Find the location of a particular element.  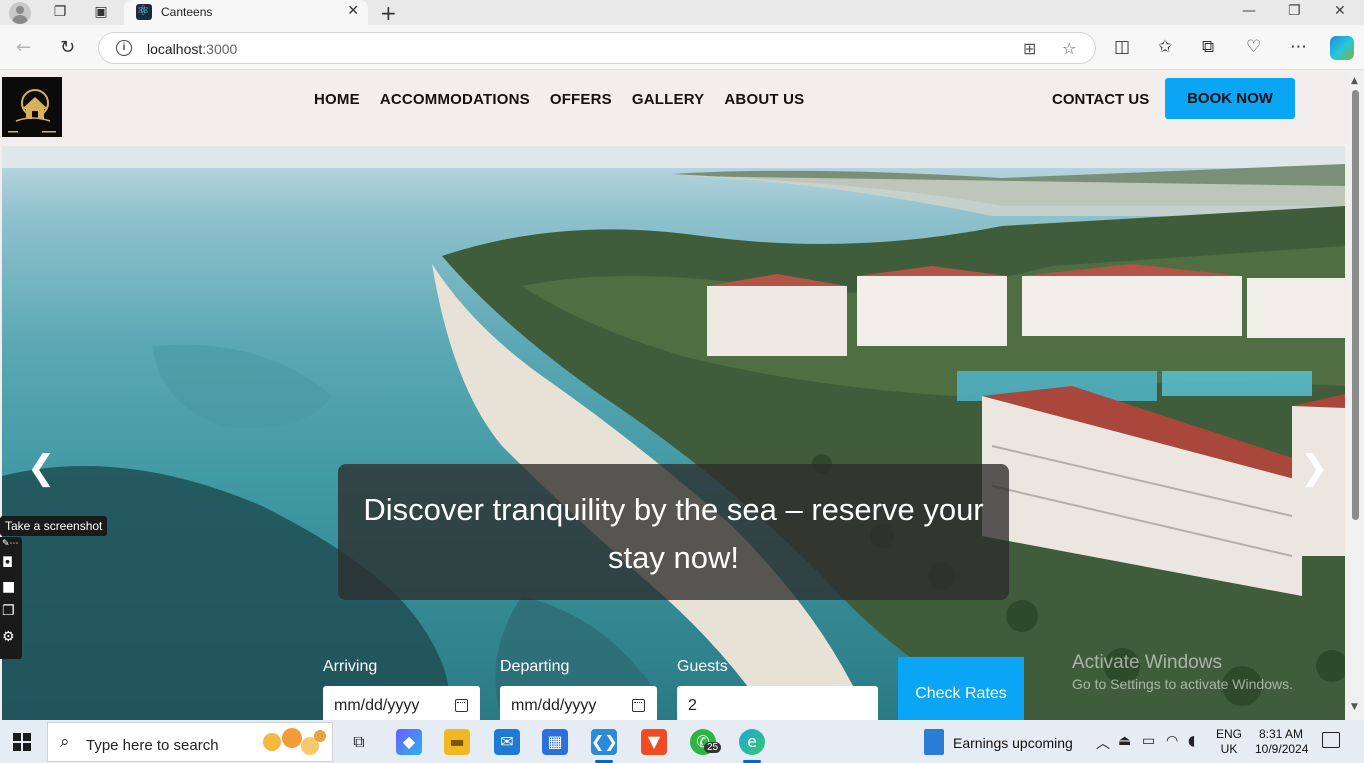

browser-toolbar: ← ↻ i localhost:3000 ⊞ ☆ ◫ ✩ ⧉ ♡ ⋯ is located at coordinates (682, 47).